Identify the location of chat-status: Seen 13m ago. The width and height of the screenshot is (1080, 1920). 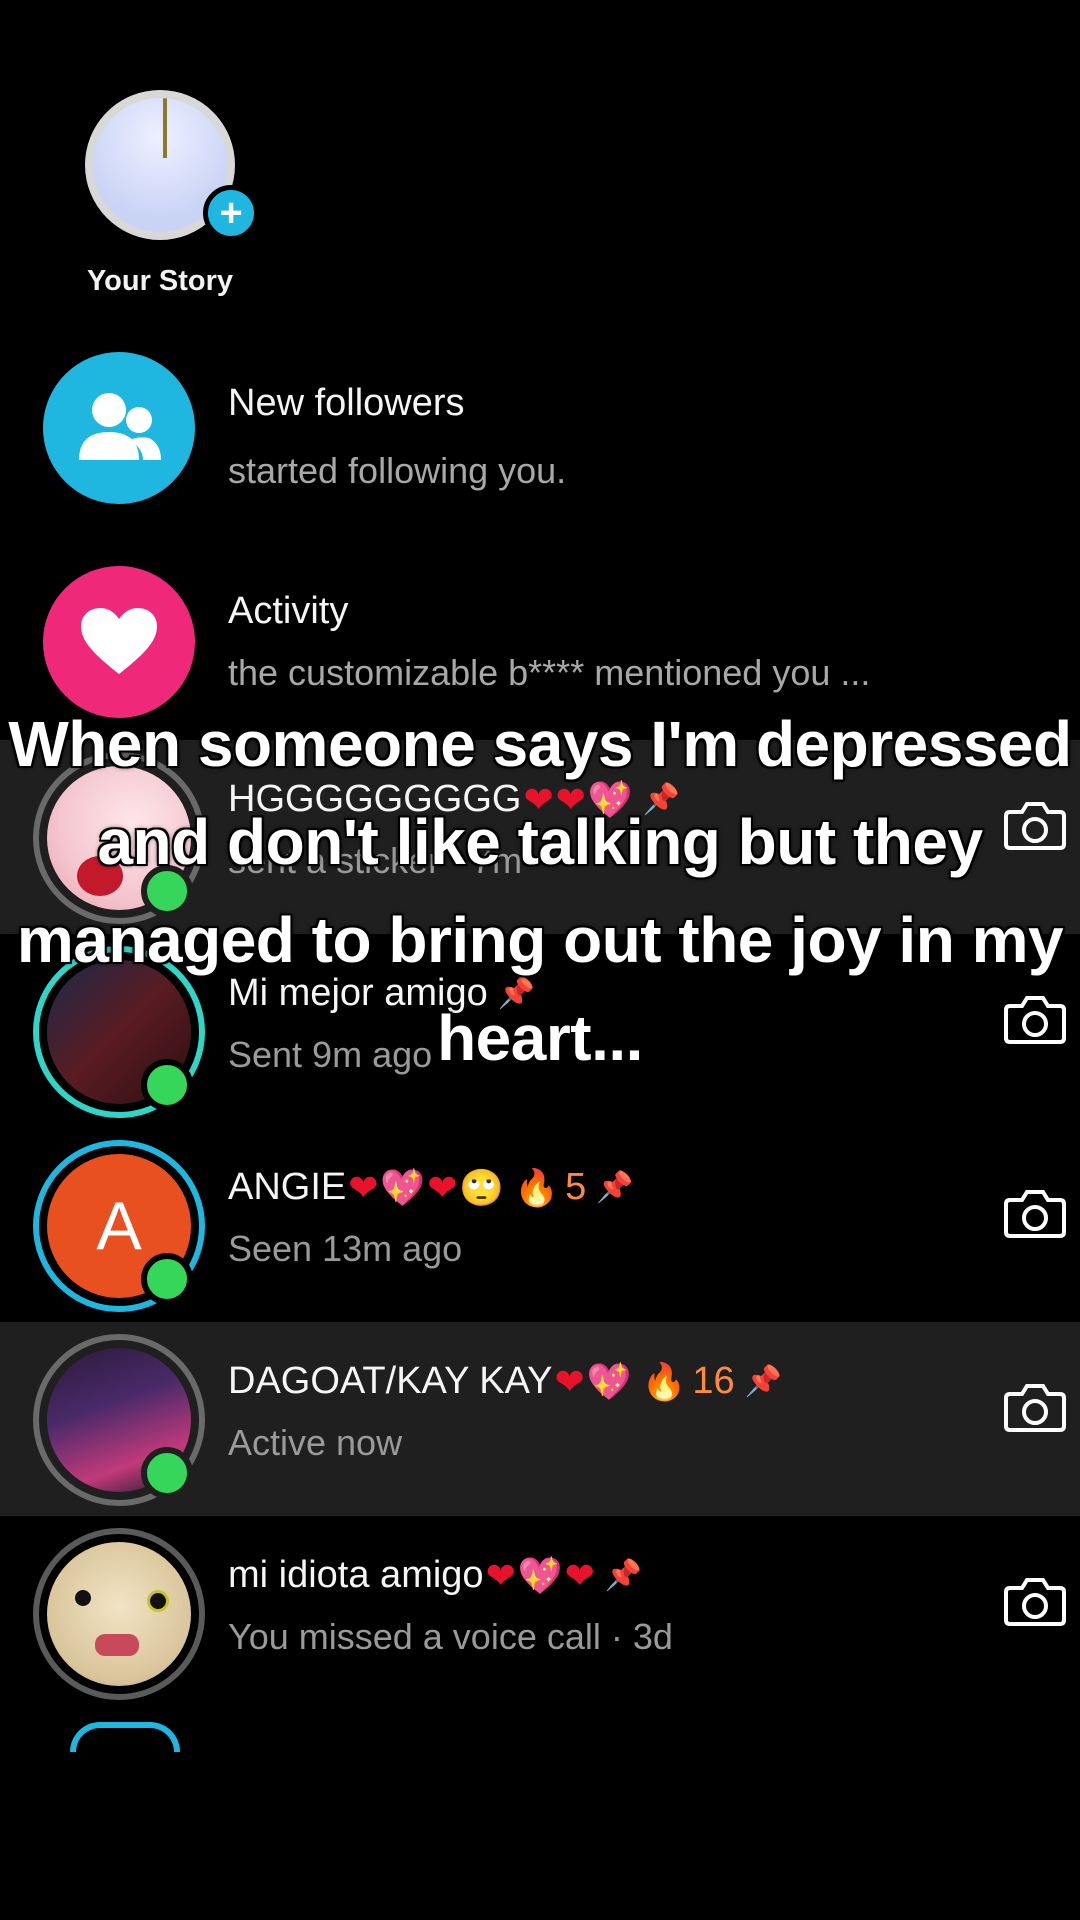
(345, 1248).